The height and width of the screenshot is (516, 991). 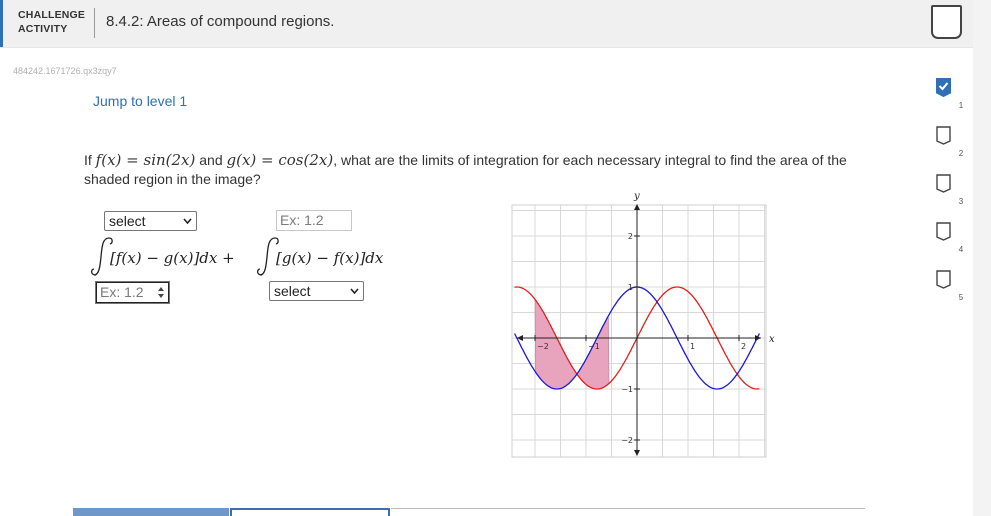 I want to click on level-3: 3, so click(x=951, y=196).